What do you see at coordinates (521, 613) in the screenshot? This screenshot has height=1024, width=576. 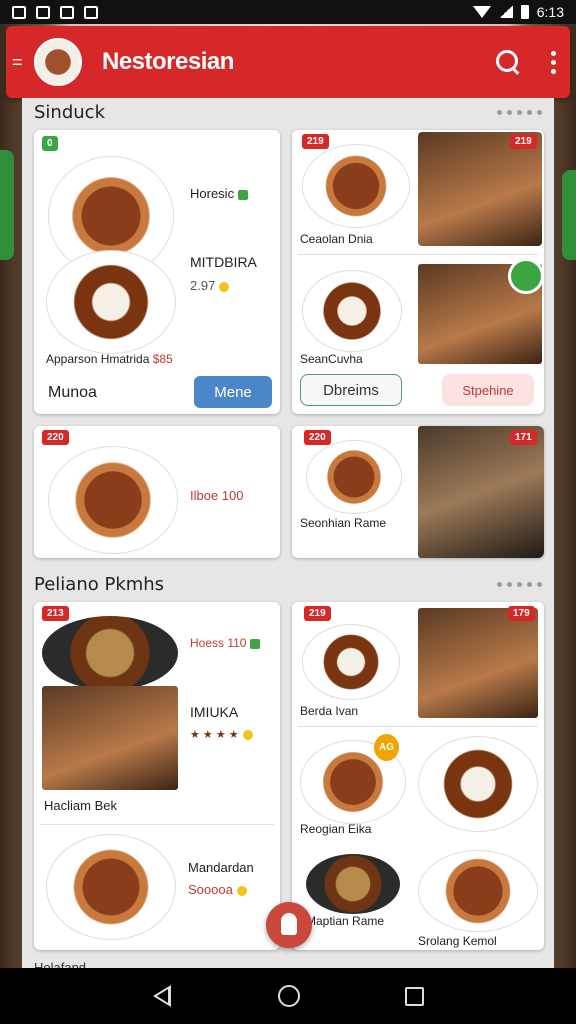 I see `card-badge: 179` at bounding box center [521, 613].